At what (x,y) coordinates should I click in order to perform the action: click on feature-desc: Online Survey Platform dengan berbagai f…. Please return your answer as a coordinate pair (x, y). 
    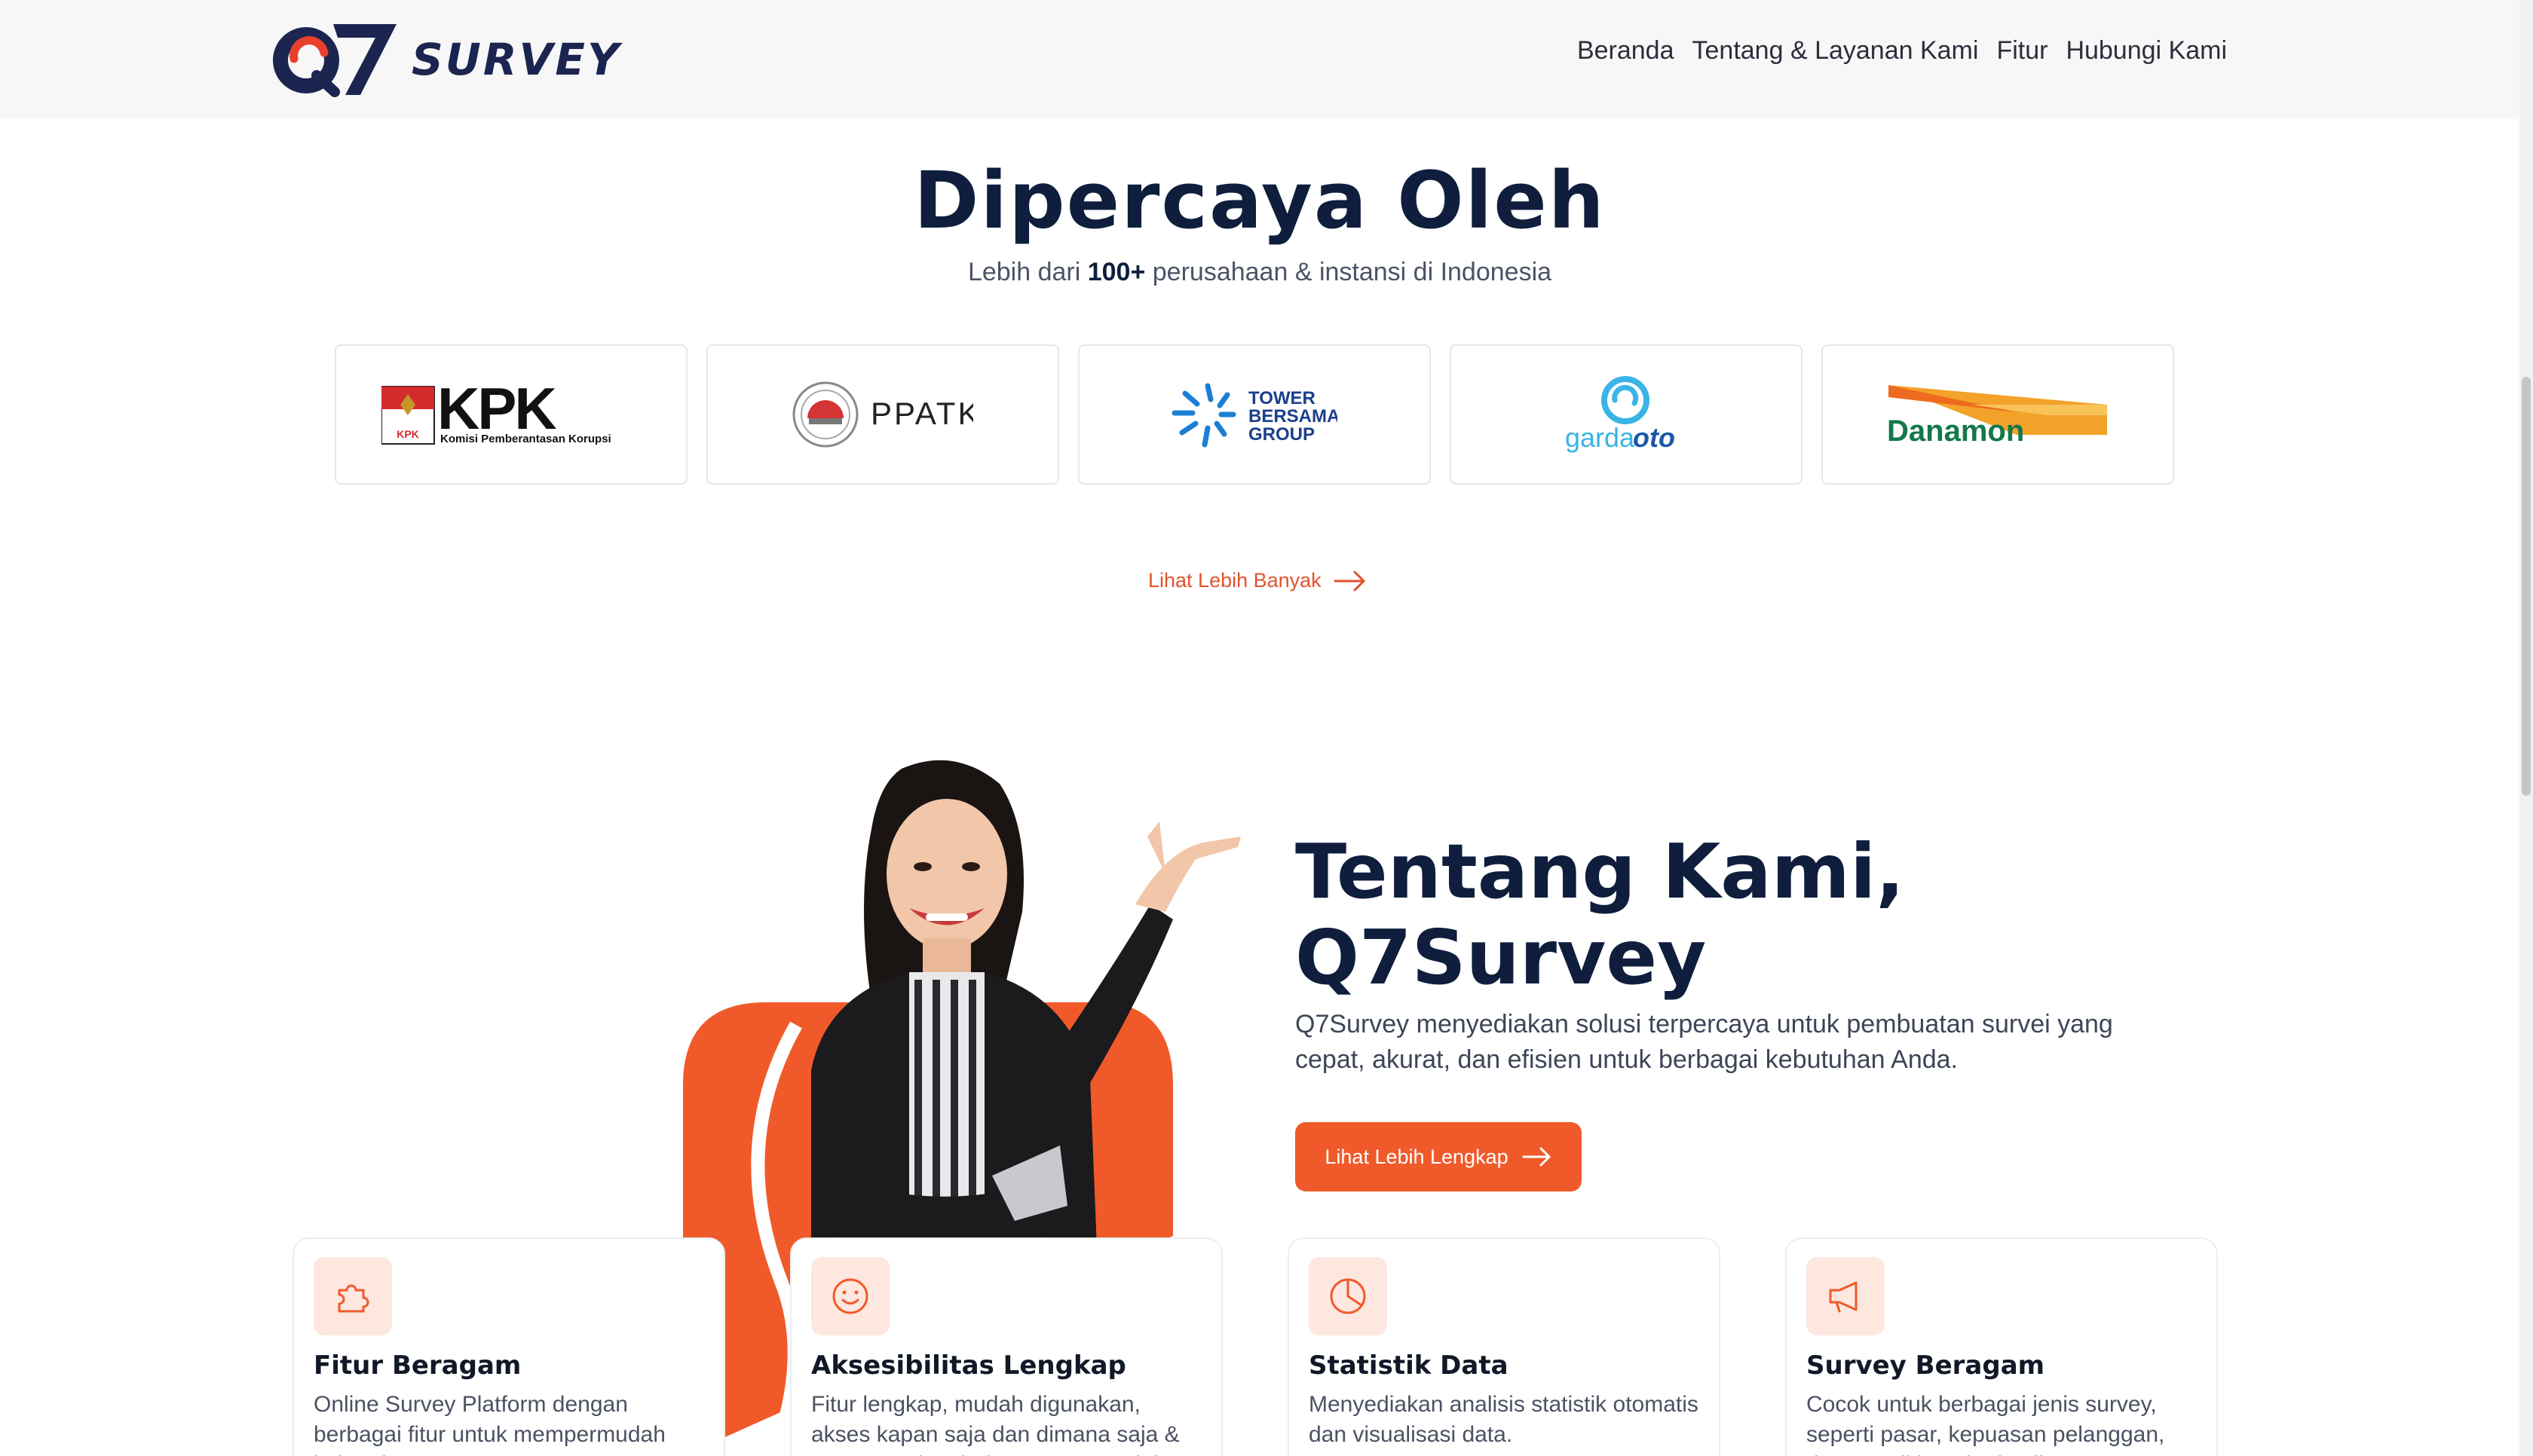
    Looking at the image, I should click on (490, 1424).